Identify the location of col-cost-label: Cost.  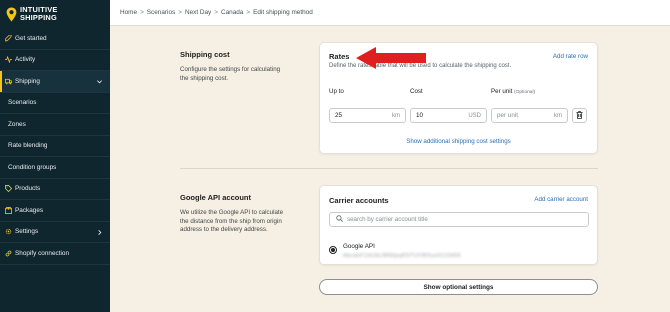
(416, 91).